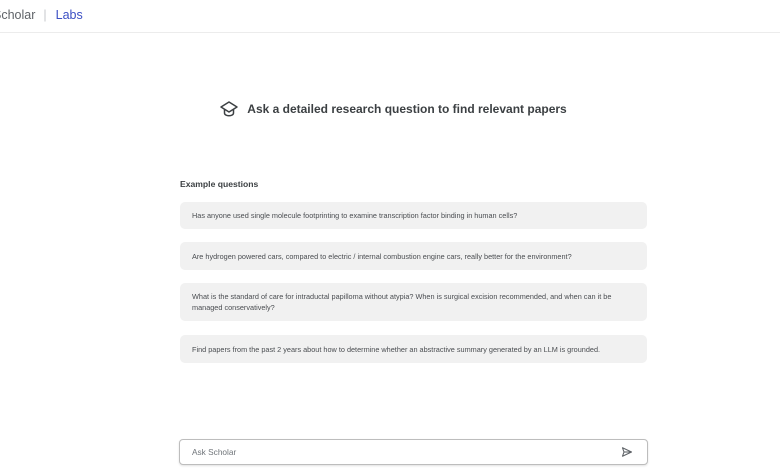  Describe the element at coordinates (41, 15) in the screenshot. I see `brand: Scholar | Labs` at that location.